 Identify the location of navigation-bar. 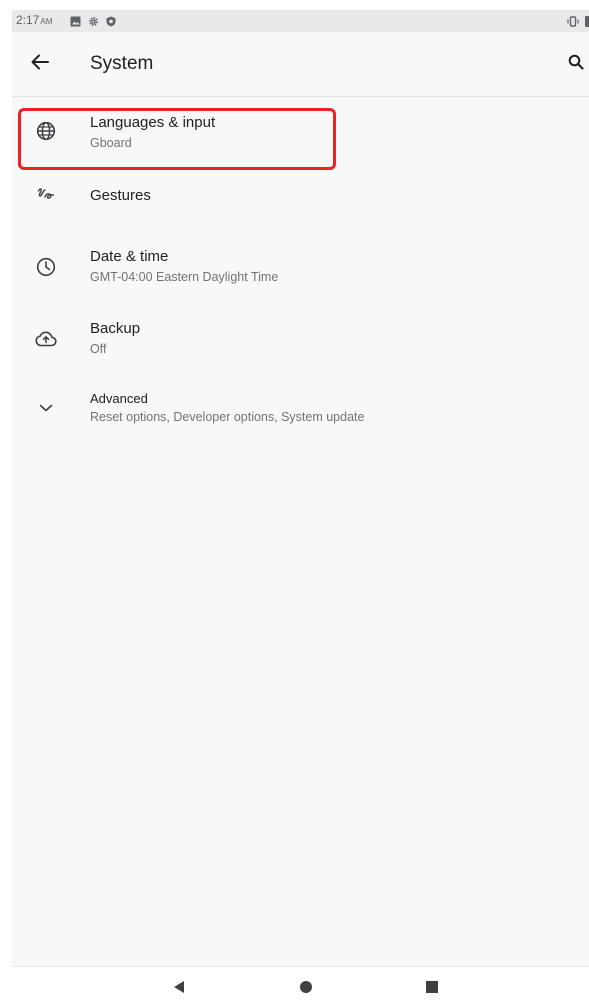
(300, 986).